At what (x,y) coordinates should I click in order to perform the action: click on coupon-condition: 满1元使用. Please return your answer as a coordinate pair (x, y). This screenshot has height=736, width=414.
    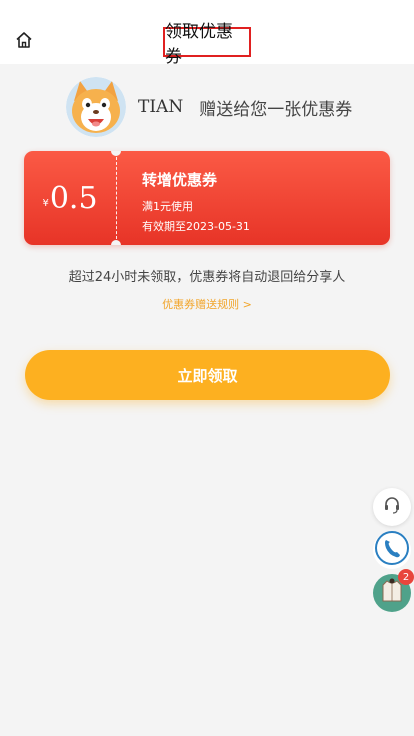
    Looking at the image, I should click on (167, 206).